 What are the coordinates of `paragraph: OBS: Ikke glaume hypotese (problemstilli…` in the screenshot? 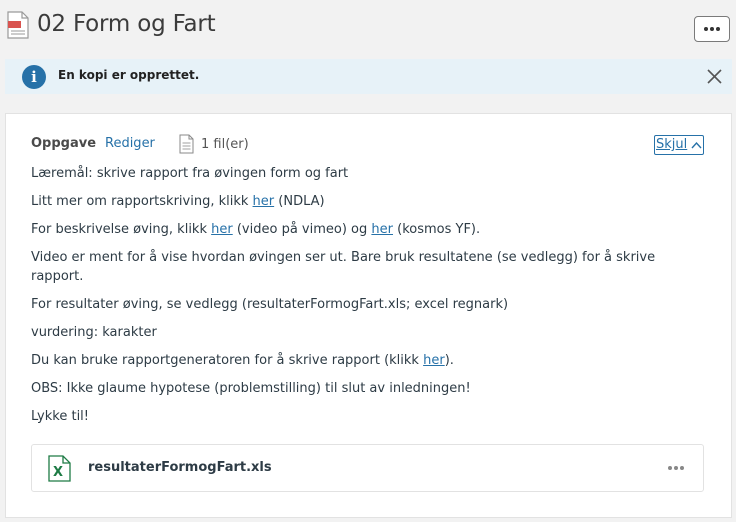 It's located at (371, 388).